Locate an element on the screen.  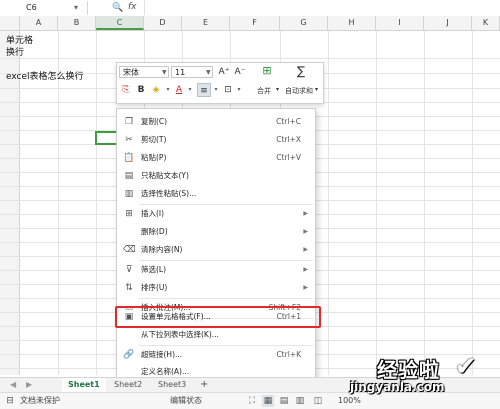
menu-item-shortcut: Ctrl+V is located at coordinates (288, 157).